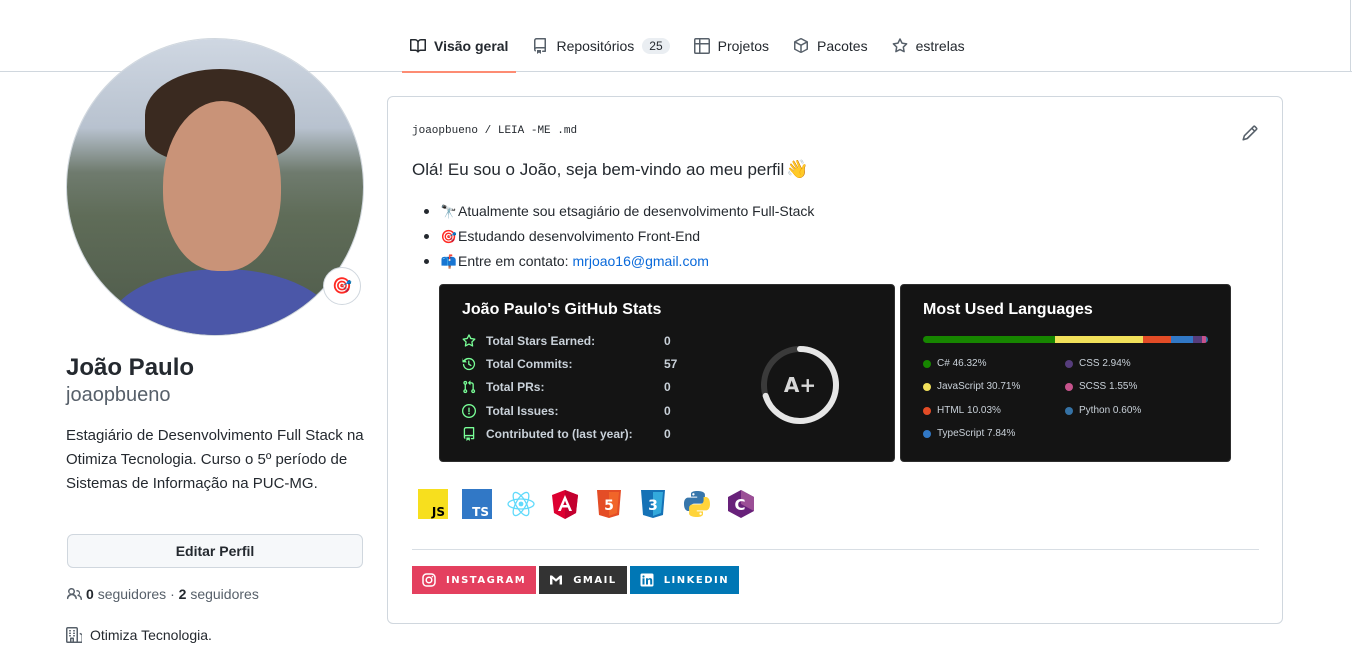  What do you see at coordinates (1093, 386) in the screenshot?
I see `language-name: SCSS` at bounding box center [1093, 386].